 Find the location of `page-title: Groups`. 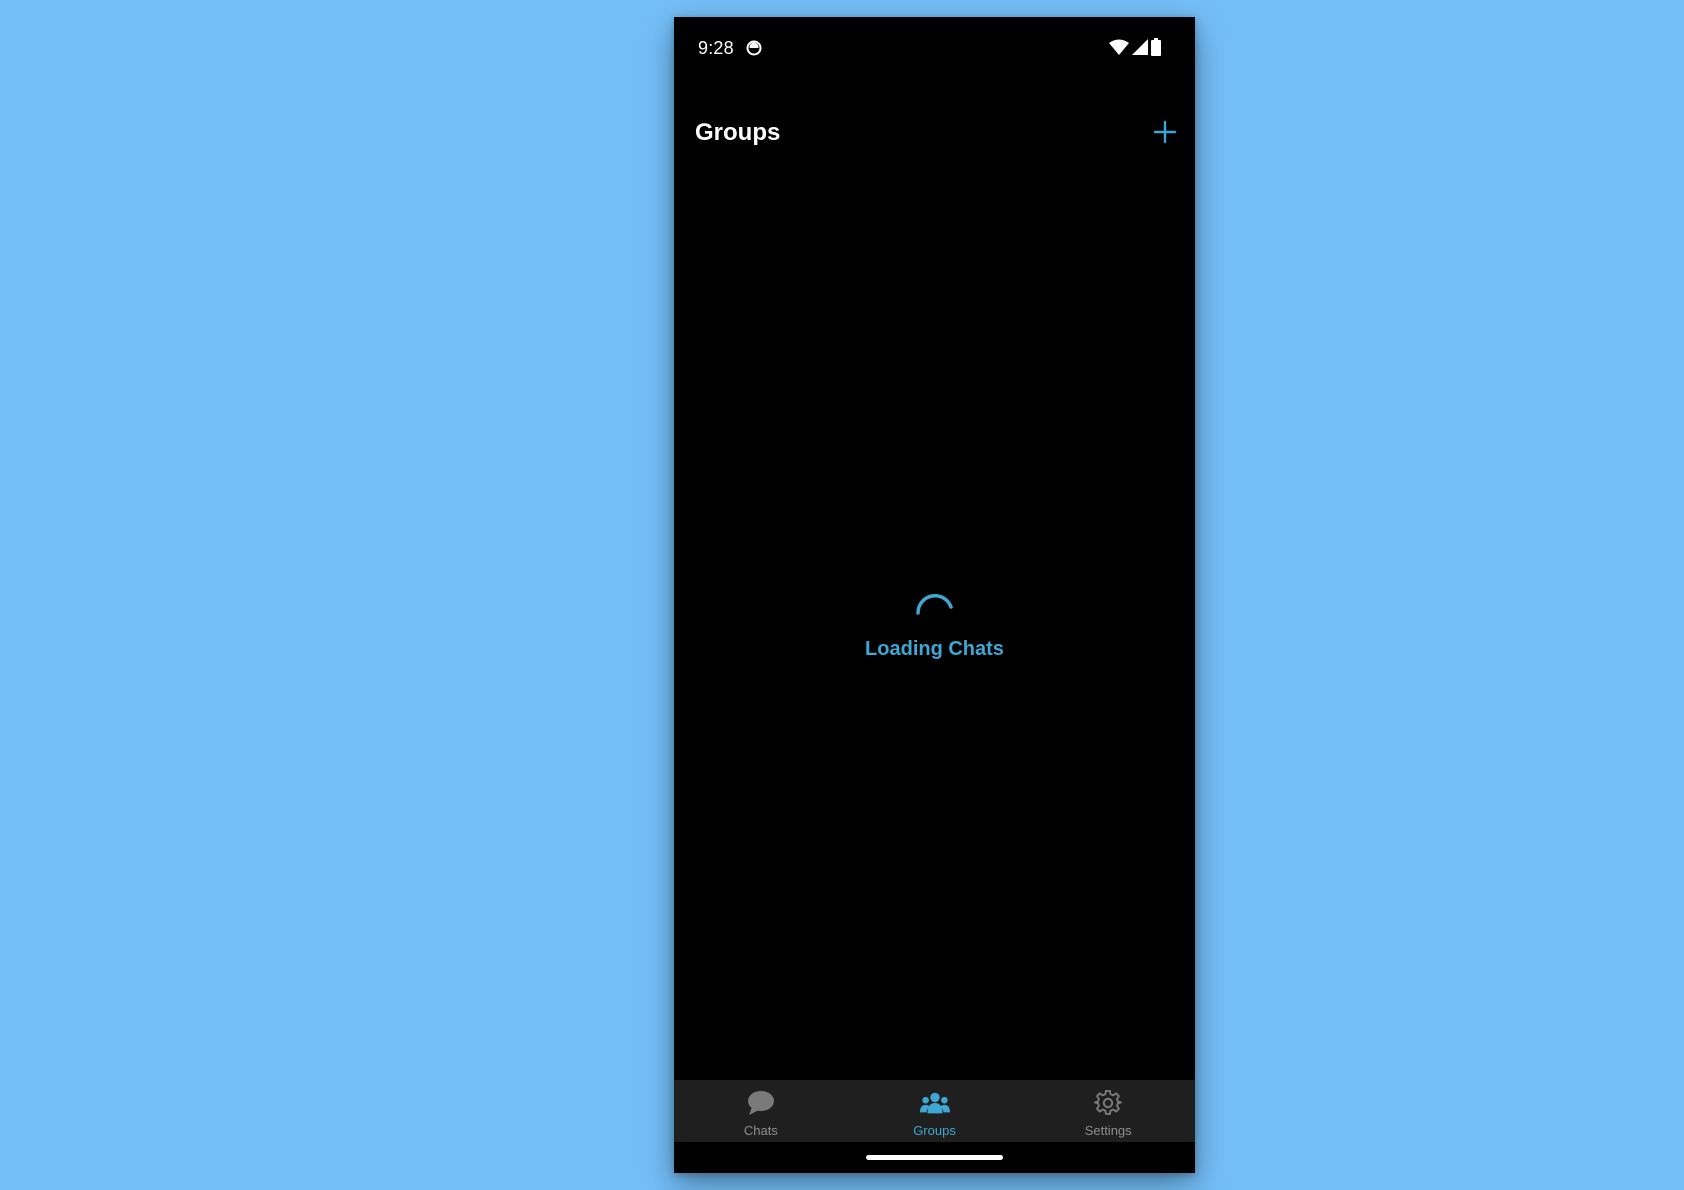

page-title: Groups is located at coordinates (738, 132).